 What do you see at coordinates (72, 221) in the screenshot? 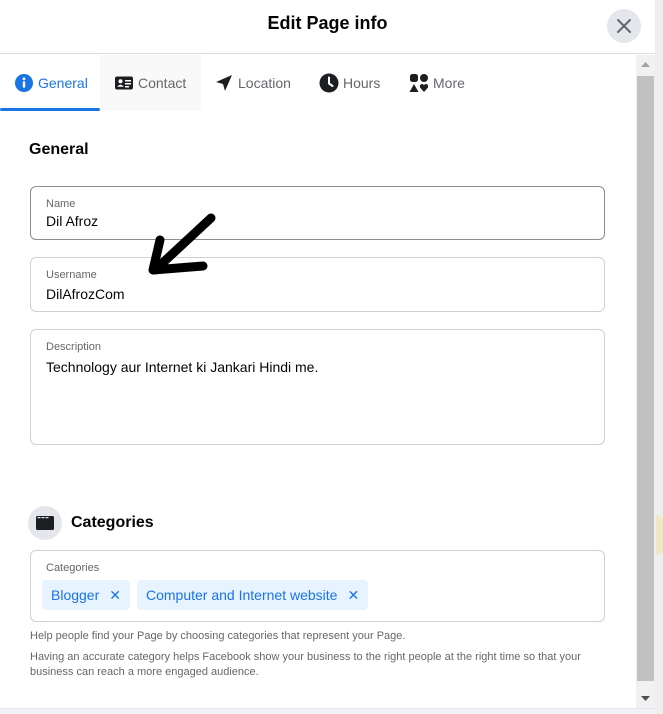
I see `name-field-value: Dil Afroz` at bounding box center [72, 221].